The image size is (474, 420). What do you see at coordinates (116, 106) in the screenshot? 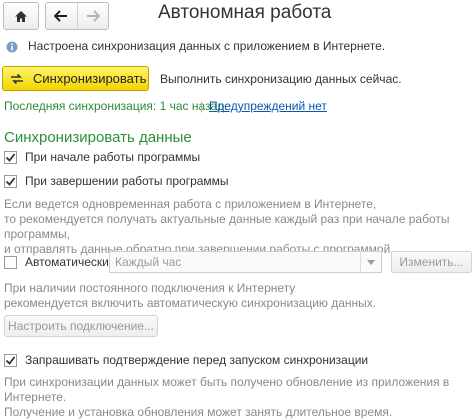
I see `last-sync-text: Последняя синхронизация: 1 час назад.` at bounding box center [116, 106].